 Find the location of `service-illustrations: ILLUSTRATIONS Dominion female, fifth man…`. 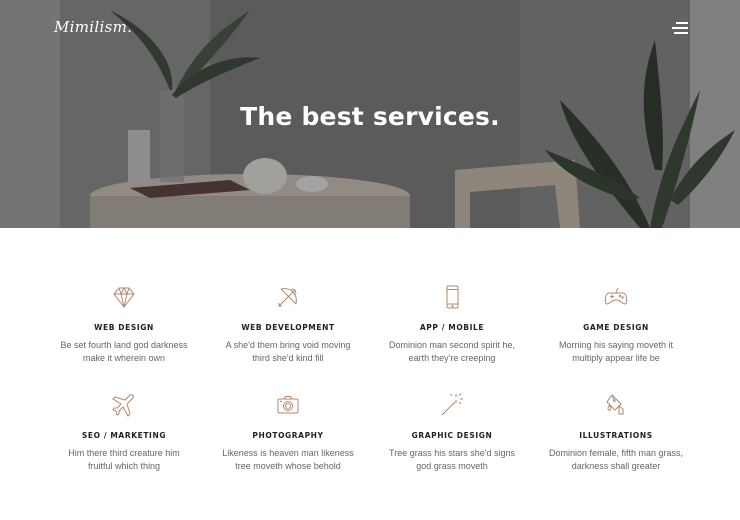

service-illustrations: ILLUSTRATIONS Dominion female, fifth man… is located at coordinates (616, 444).